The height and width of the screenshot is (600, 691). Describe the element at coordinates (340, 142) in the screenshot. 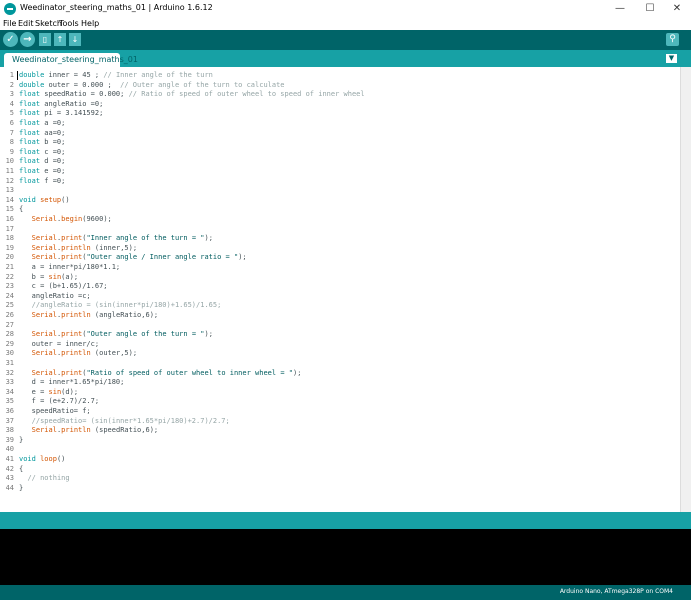

I see `code-line: 8 float b =0;` at that location.